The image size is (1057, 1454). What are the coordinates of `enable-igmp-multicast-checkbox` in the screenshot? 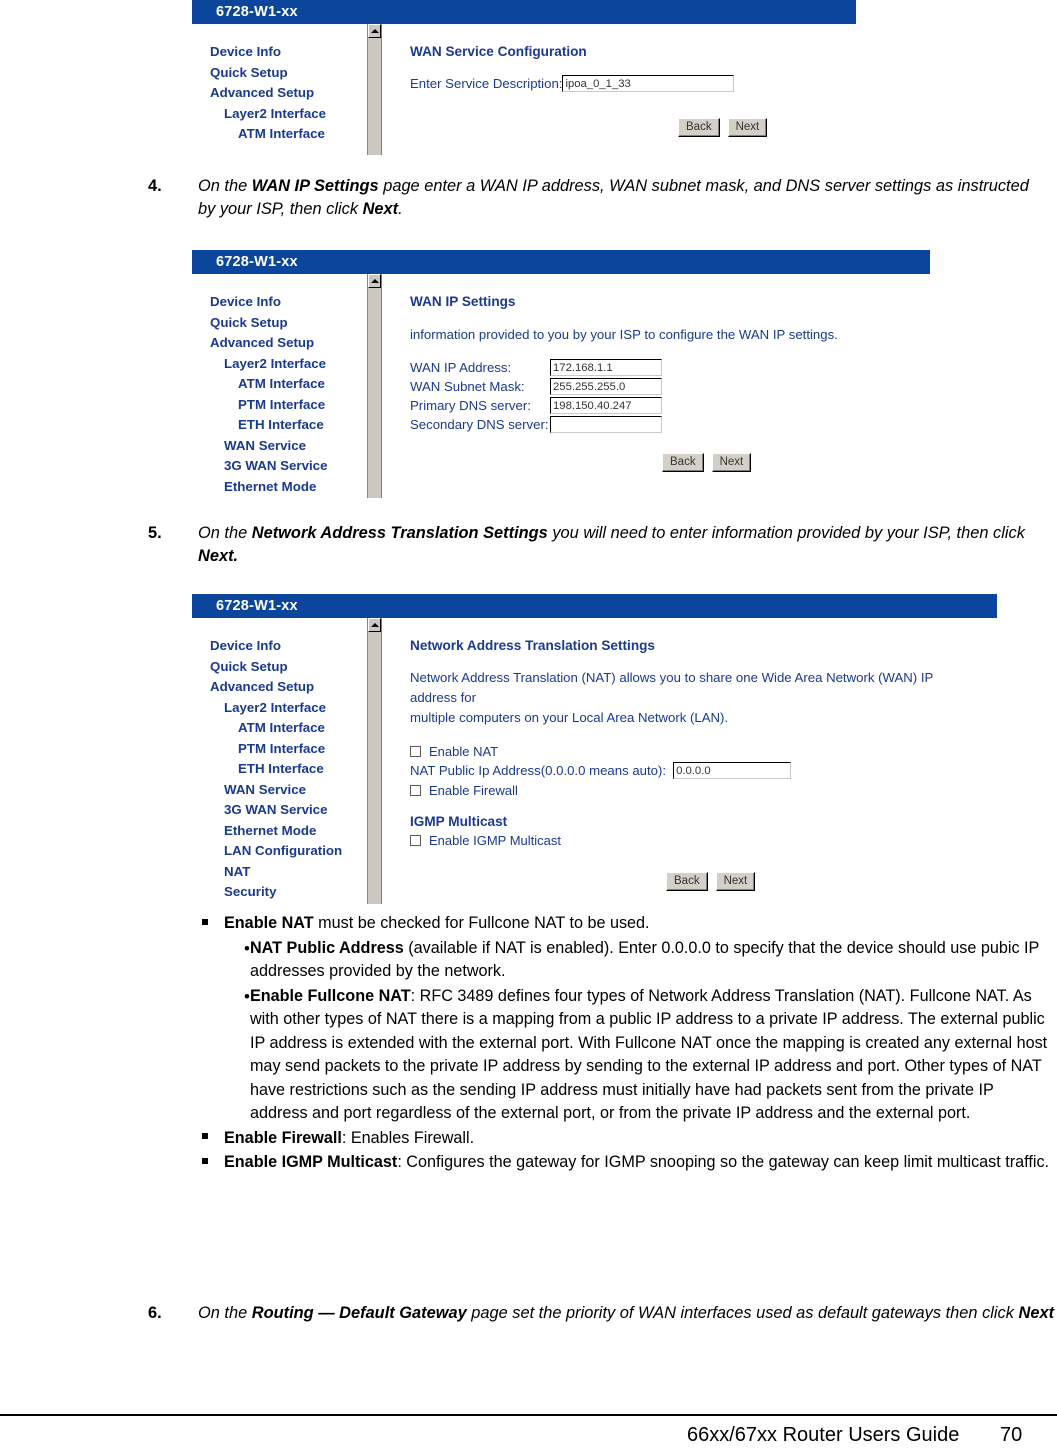 It's located at (415, 840).